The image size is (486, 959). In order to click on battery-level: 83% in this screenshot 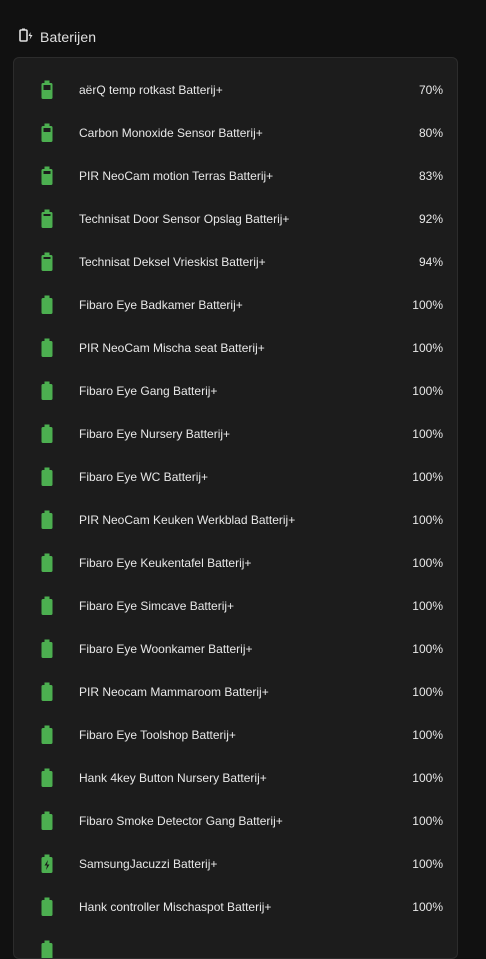, I will do `click(431, 176)`.